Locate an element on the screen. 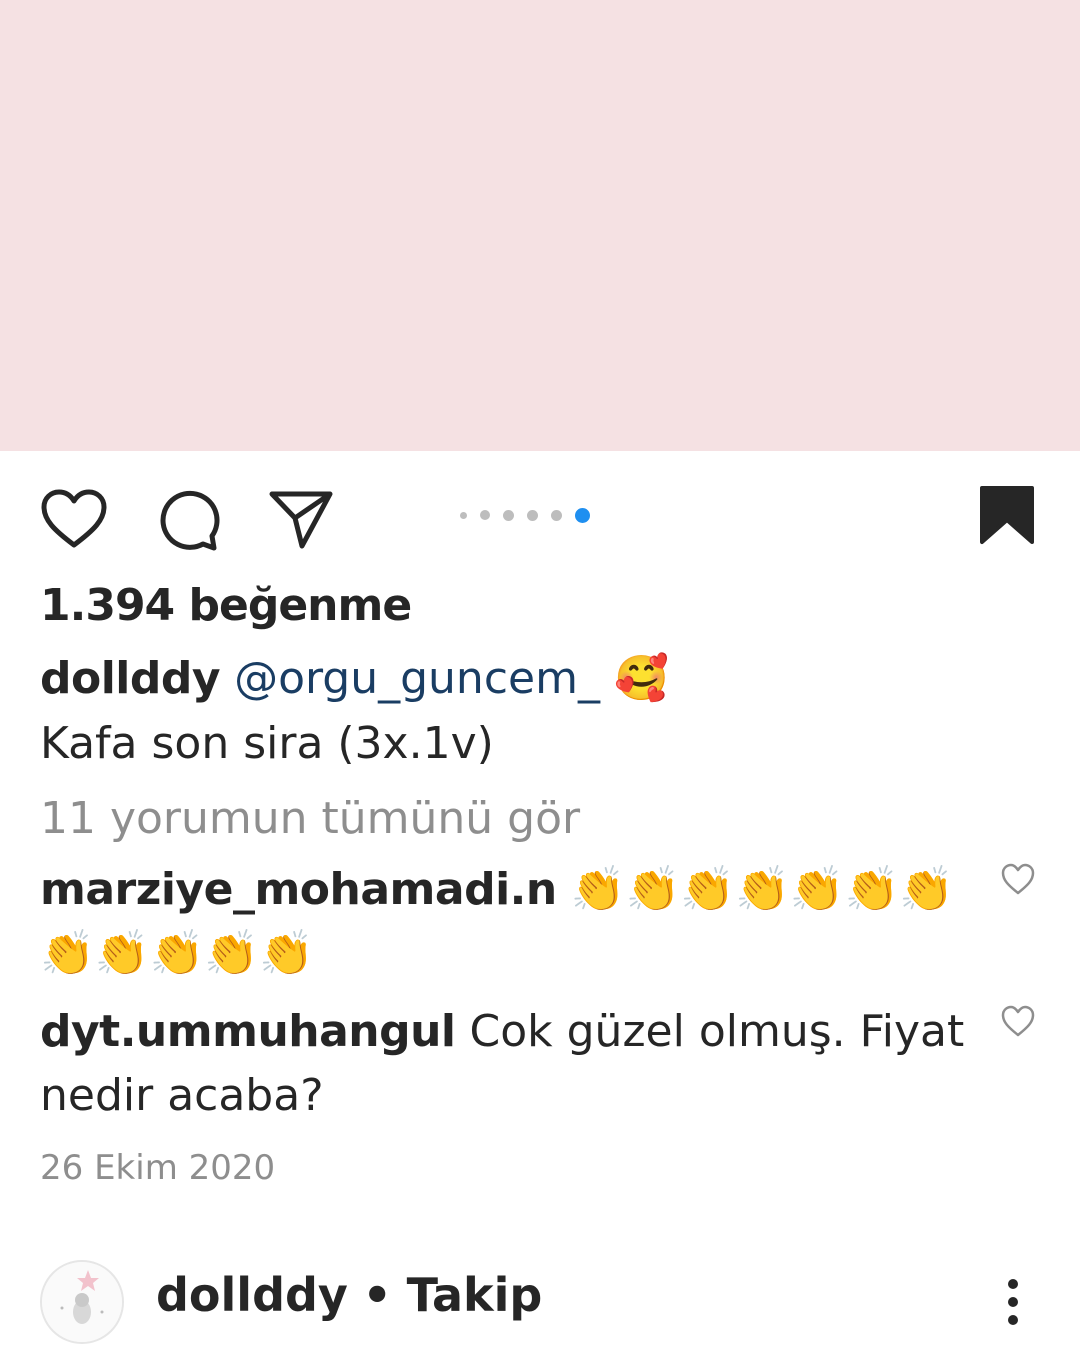 The width and height of the screenshot is (1080, 1350). caption-emoji: 🥰 is located at coordinates (641, 678).